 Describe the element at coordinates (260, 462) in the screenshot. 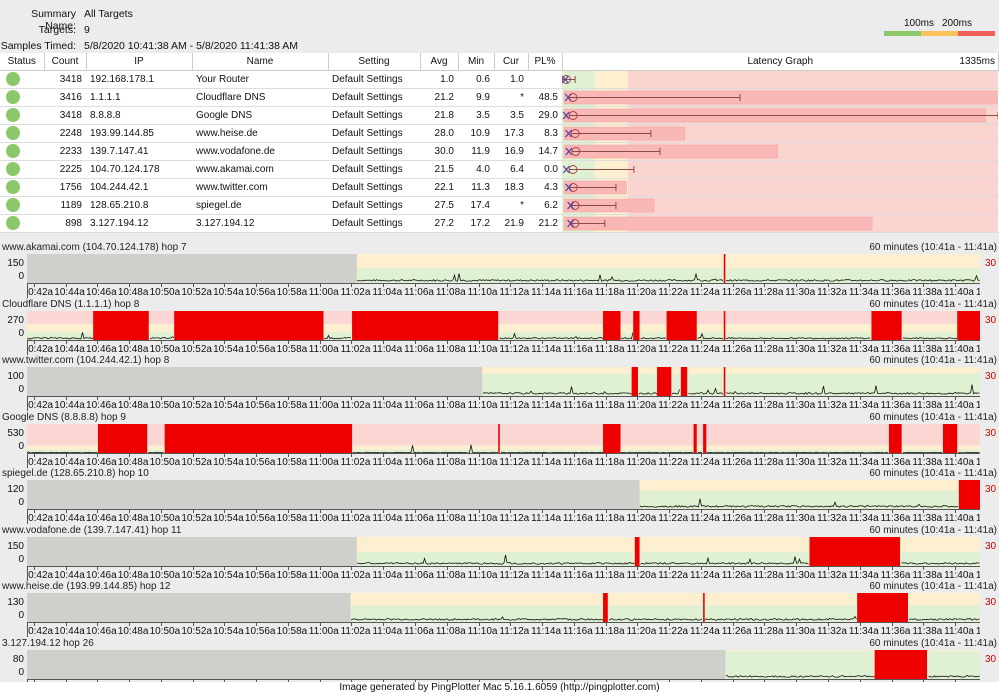

I see `time-tick-label: 10:56a` at that location.